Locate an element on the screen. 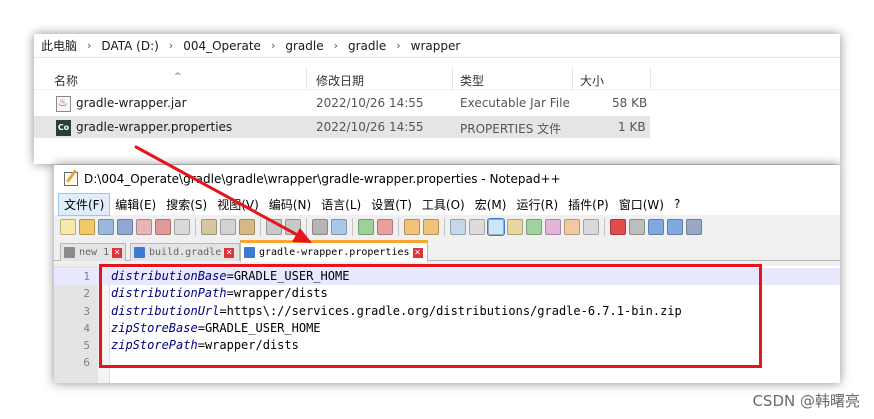 This screenshot has width=874, height=419. tab-label: new 1 is located at coordinates (94, 252).